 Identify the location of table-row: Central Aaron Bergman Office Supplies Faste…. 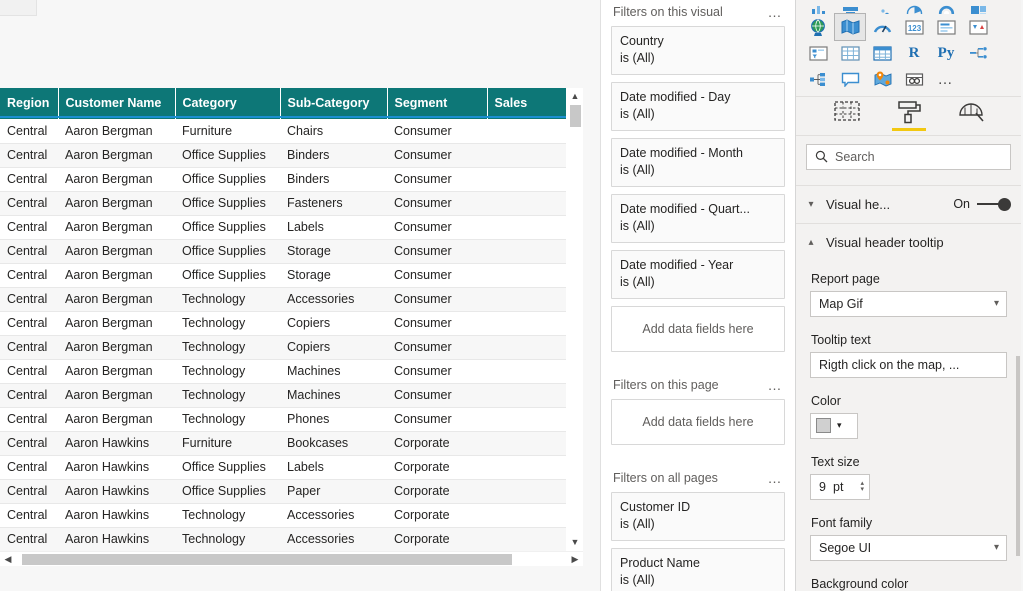
(283, 203).